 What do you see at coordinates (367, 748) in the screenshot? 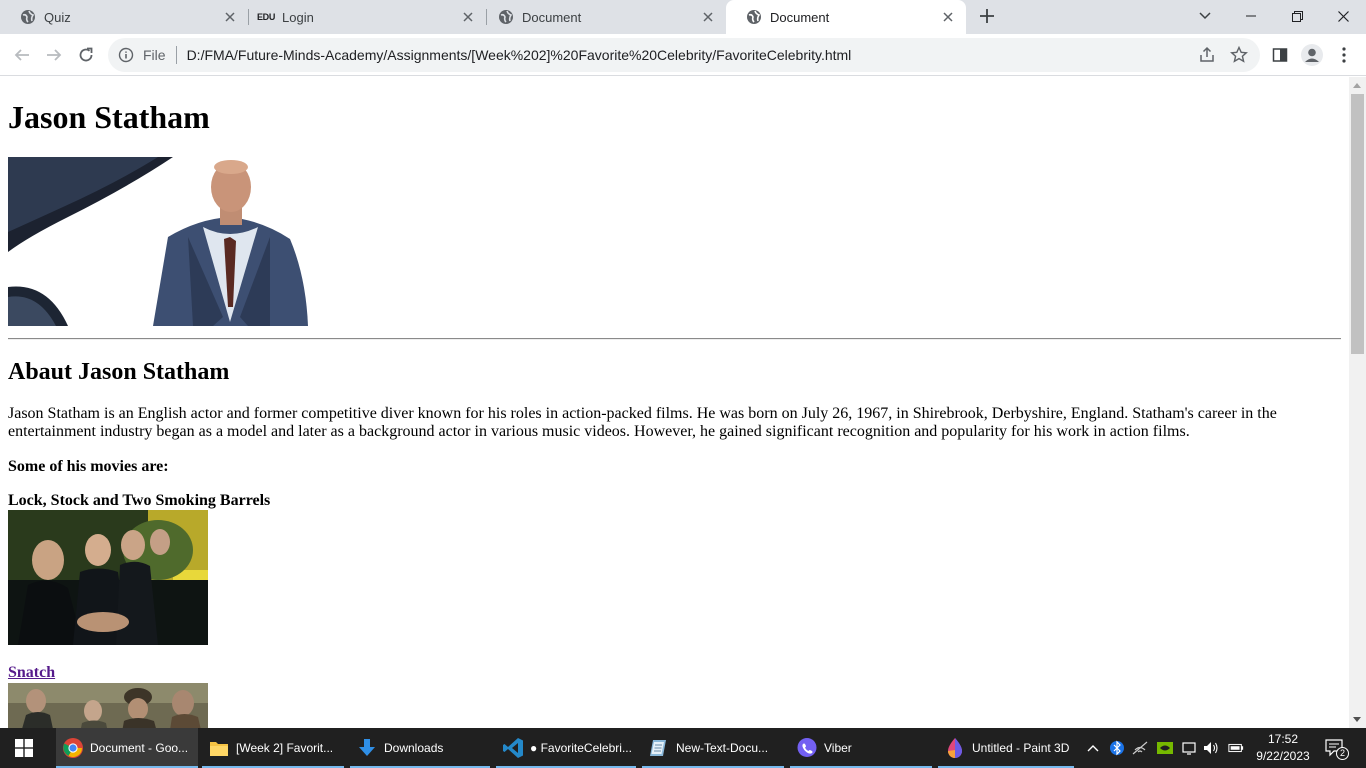
I see `download-icon` at bounding box center [367, 748].